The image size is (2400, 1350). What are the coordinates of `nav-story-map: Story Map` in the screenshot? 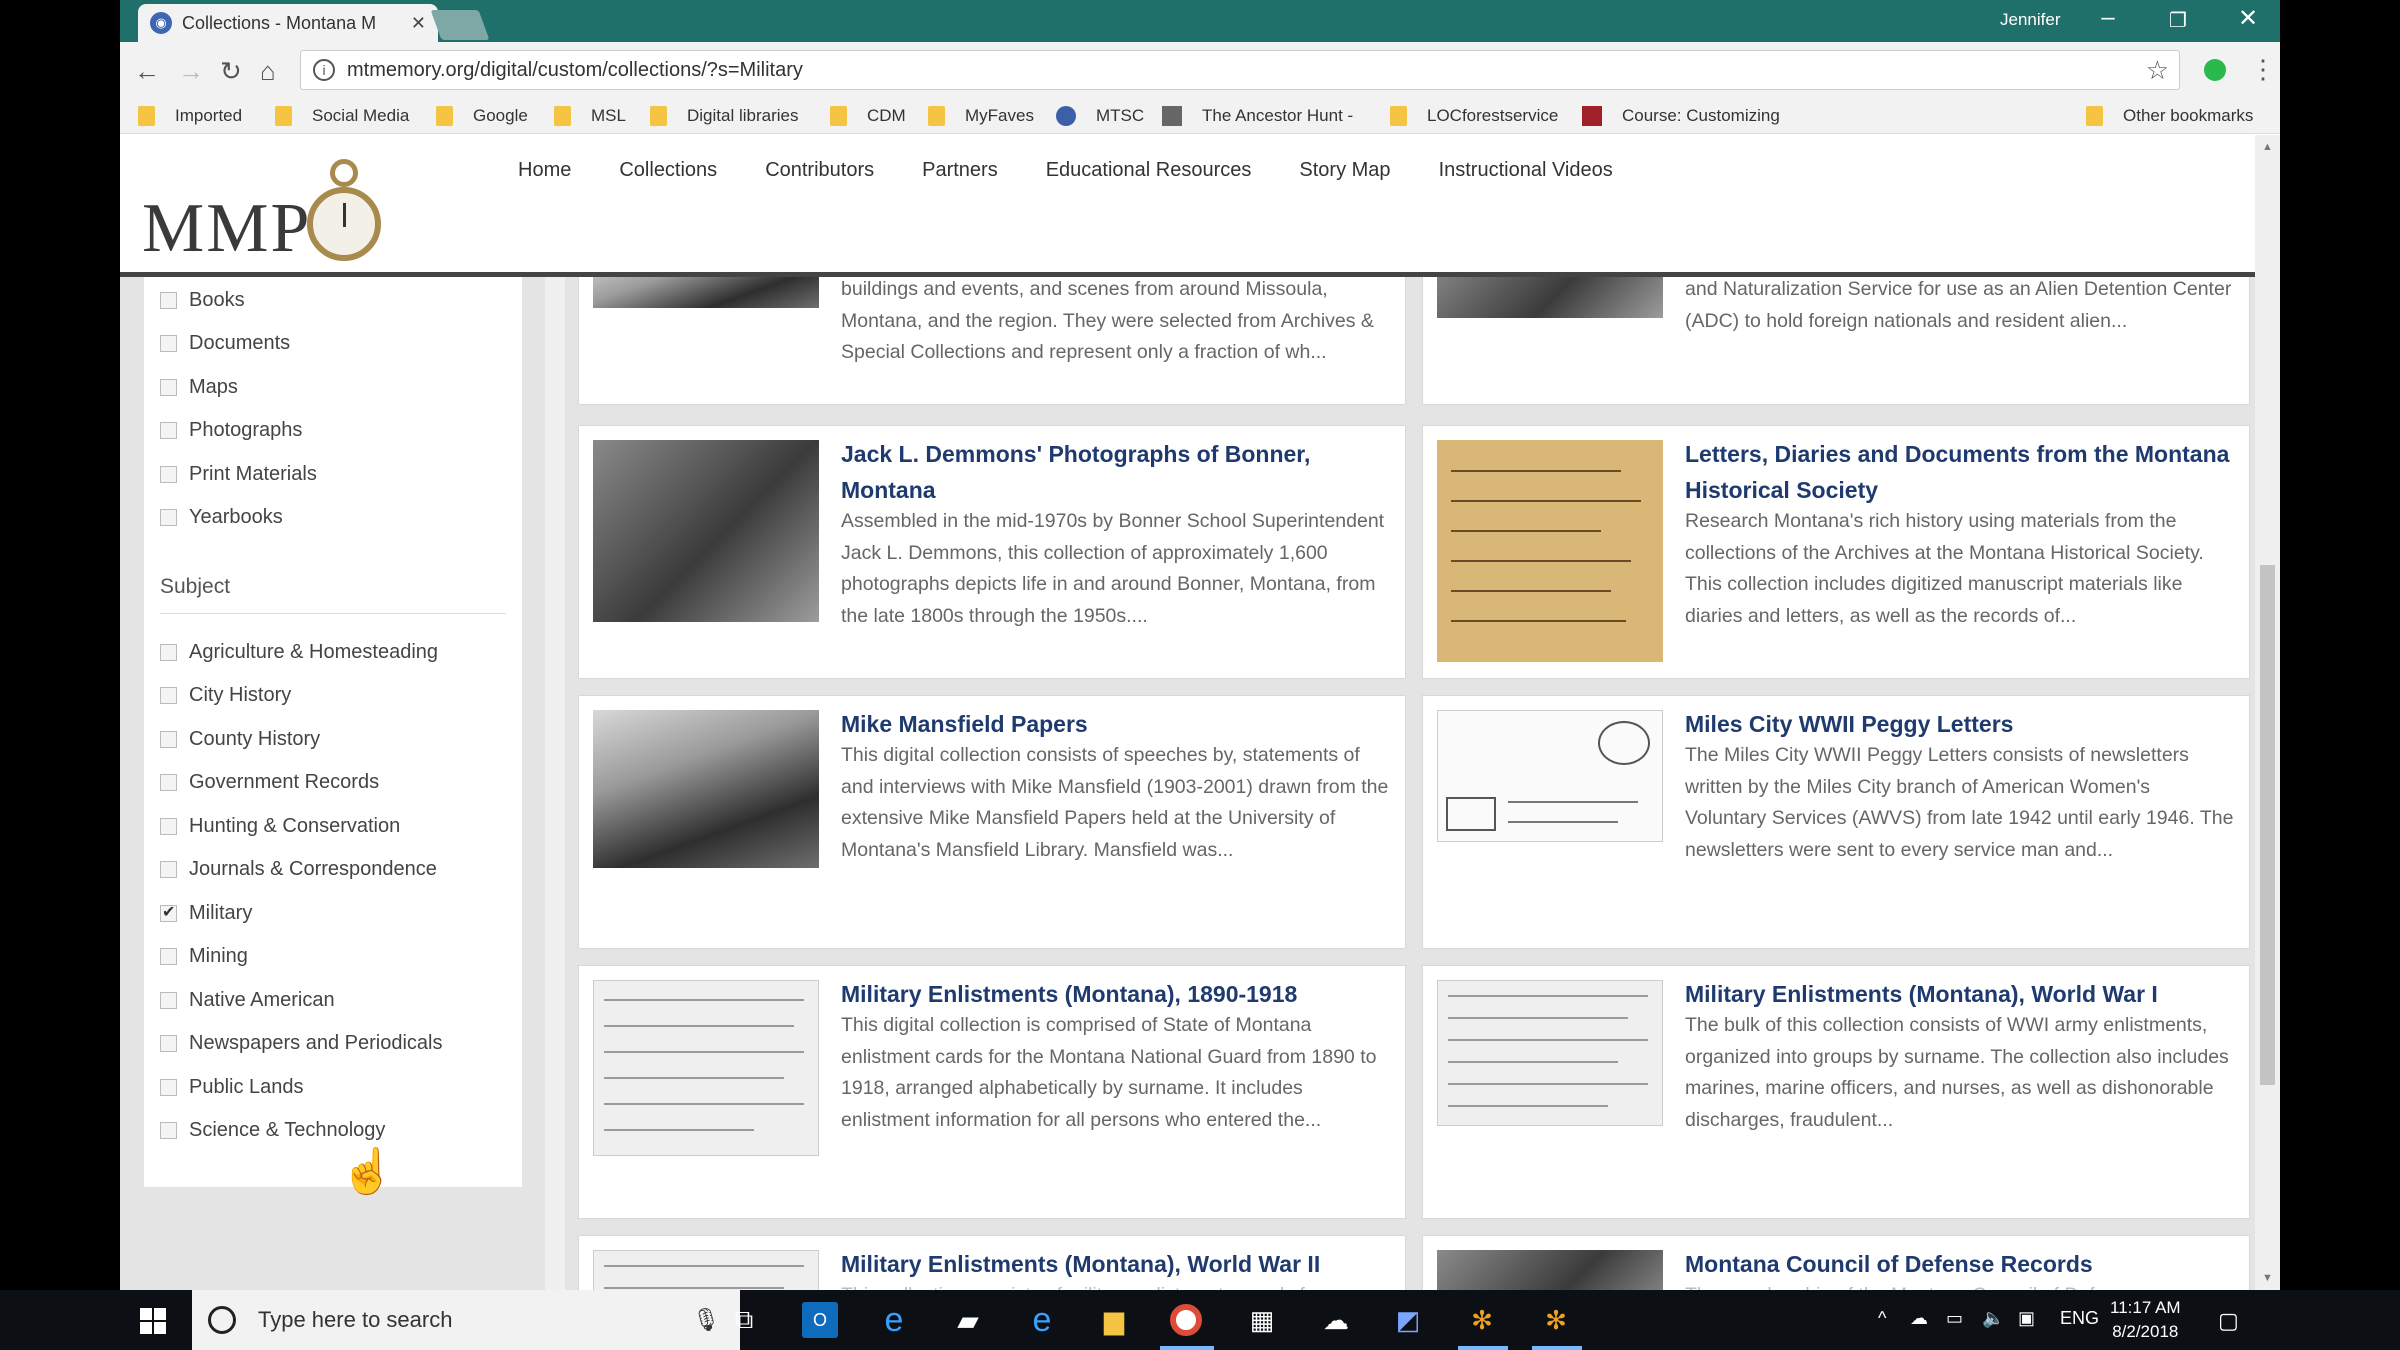 It's located at (1344, 170).